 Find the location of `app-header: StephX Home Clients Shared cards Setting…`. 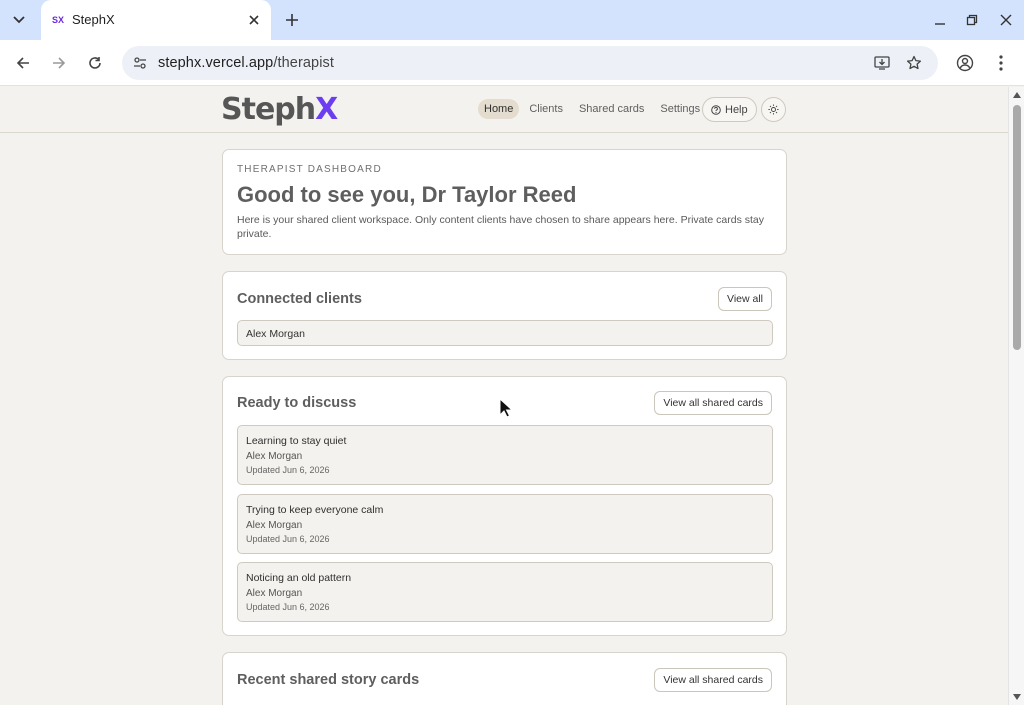

app-header: StephX Home Clients Shared cards Setting… is located at coordinates (504, 110).